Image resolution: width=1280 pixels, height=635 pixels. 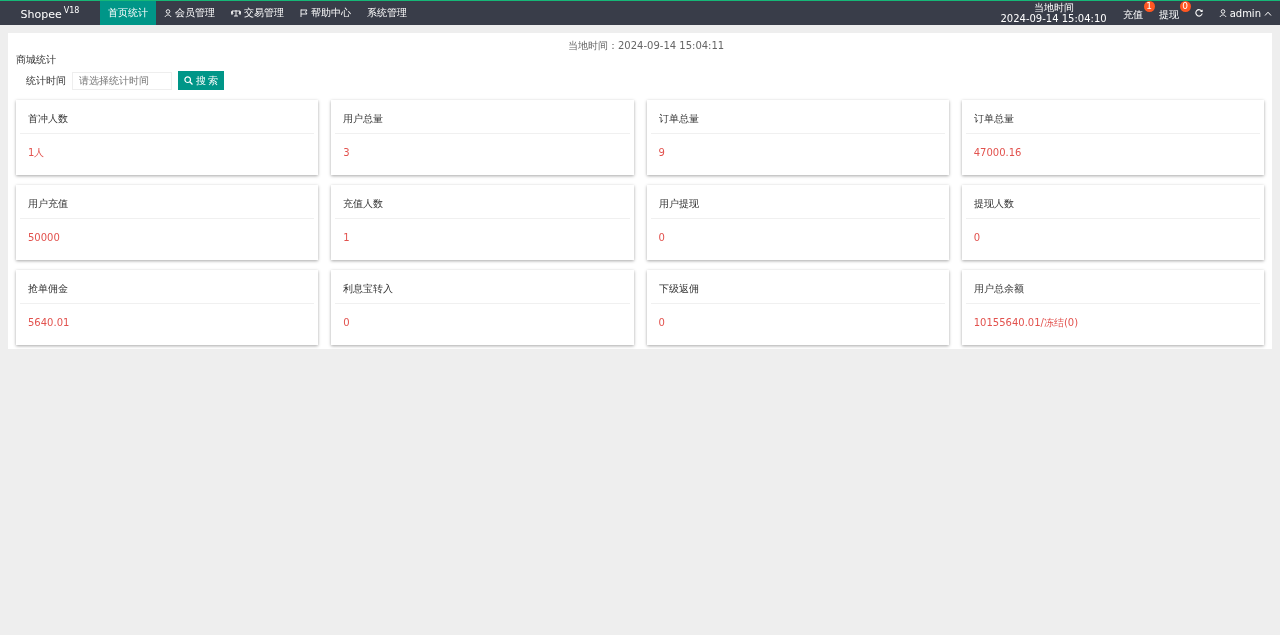 I want to click on time-label: 当地时间, so click(x=1053, y=7).